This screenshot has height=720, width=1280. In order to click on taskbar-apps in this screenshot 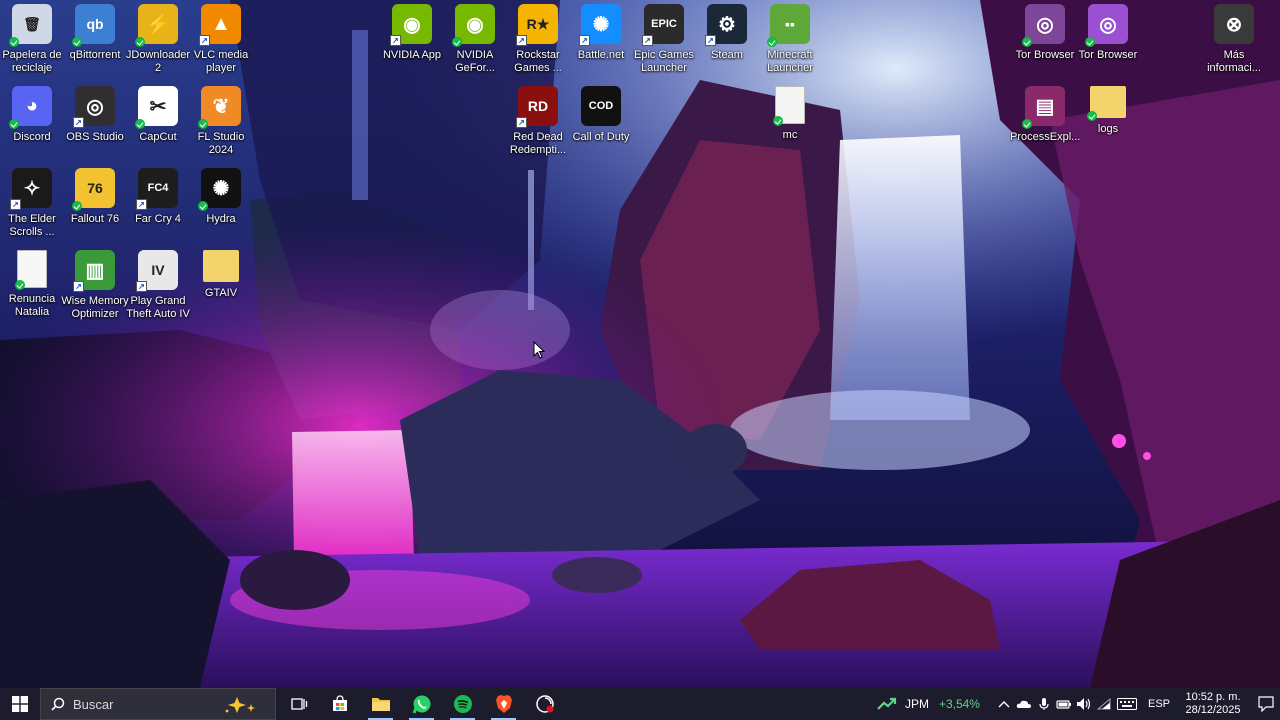, I will do `click(421, 704)`.